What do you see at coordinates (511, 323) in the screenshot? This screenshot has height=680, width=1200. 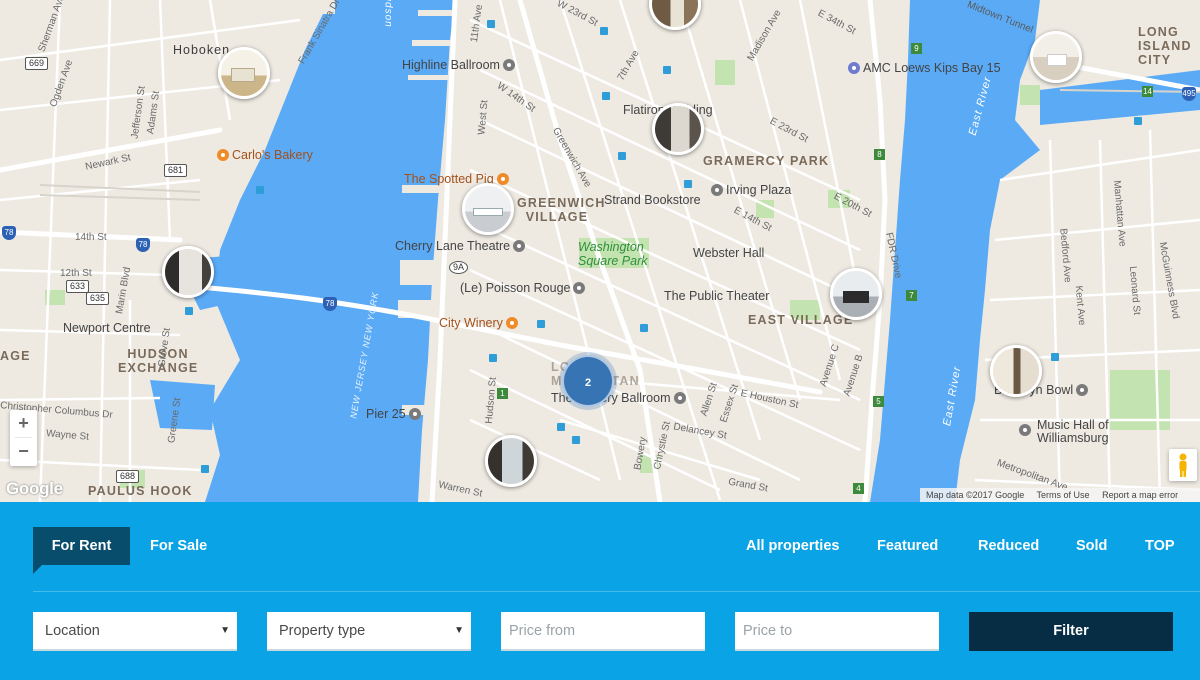 I see `bar-icon` at bounding box center [511, 323].